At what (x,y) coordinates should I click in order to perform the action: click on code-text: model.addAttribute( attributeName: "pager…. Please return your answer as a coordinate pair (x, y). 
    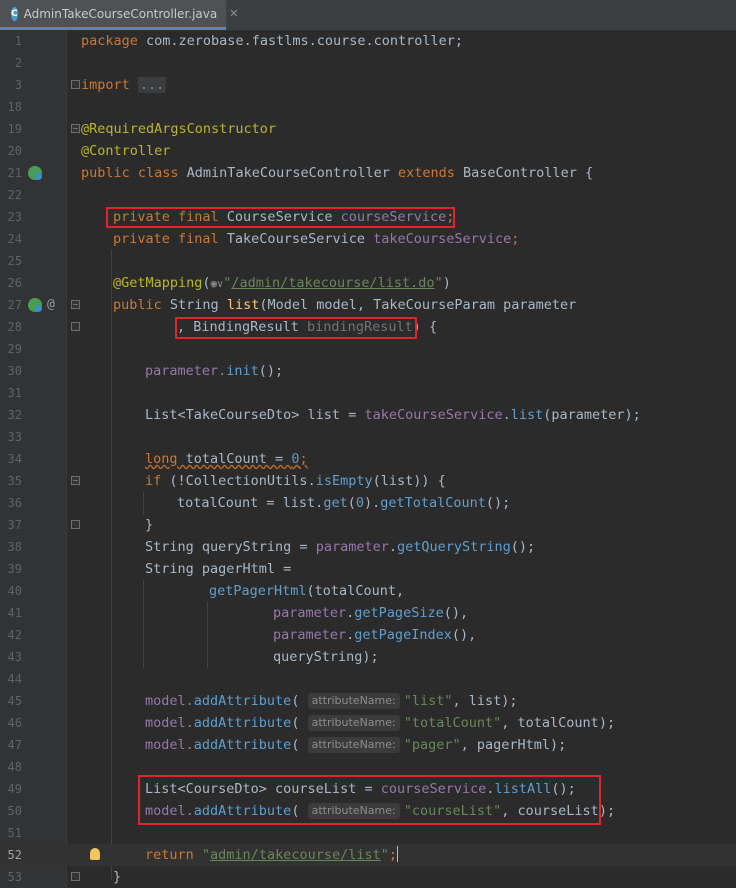
    Looking at the image, I should click on (356, 745).